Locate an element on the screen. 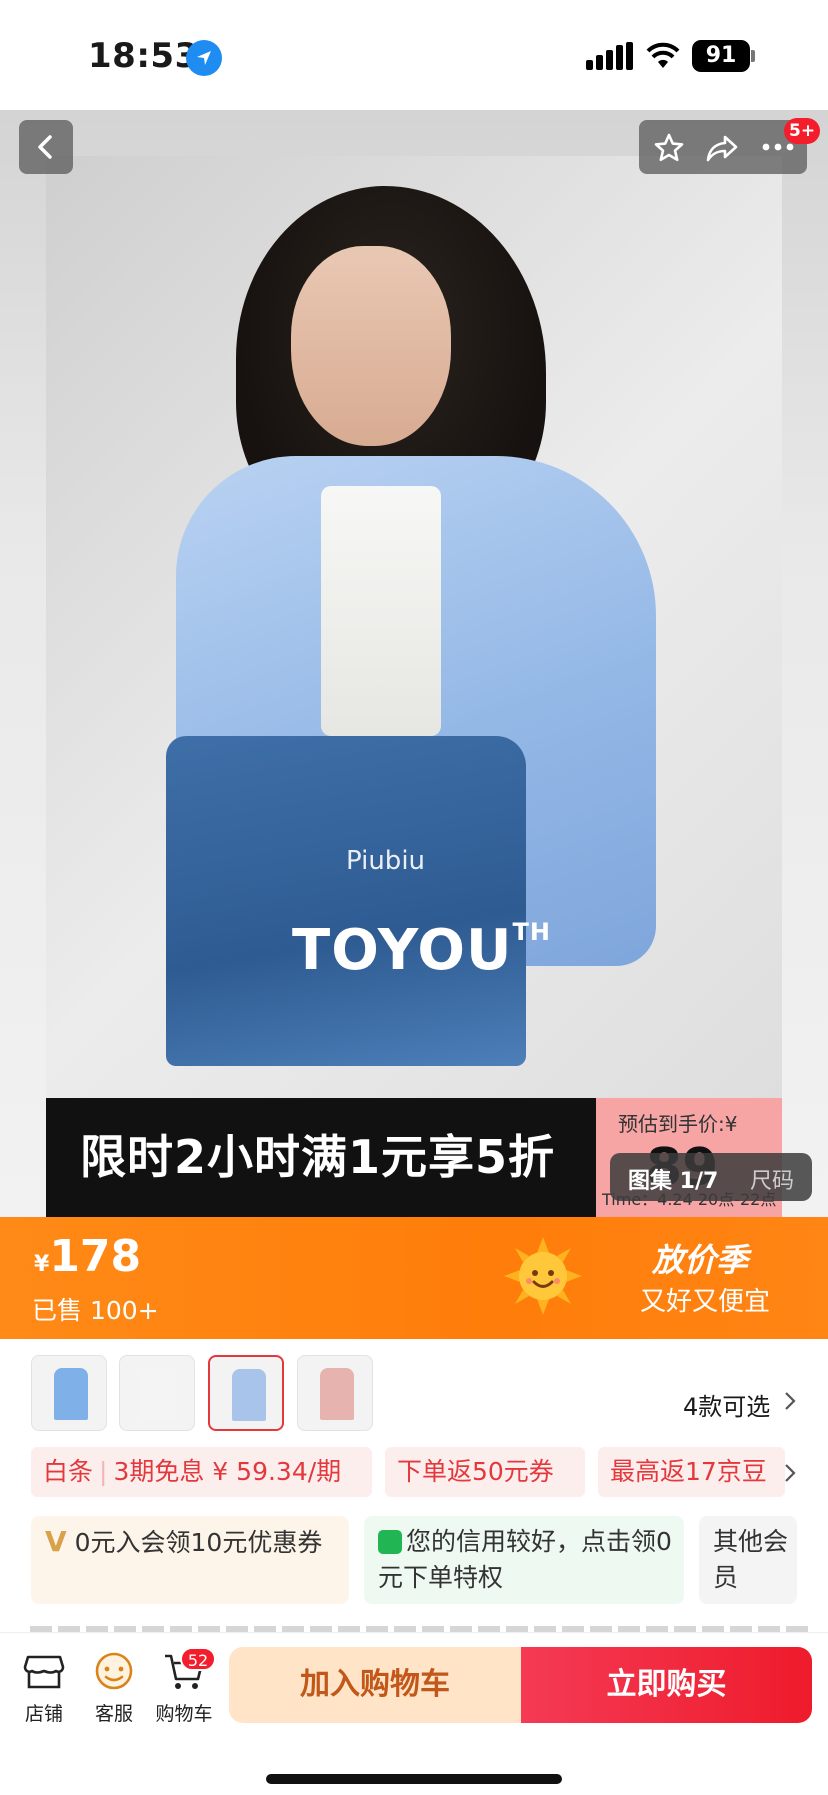 The width and height of the screenshot is (828, 1795). size-tab: 尺码 is located at coordinates (772, 1179).